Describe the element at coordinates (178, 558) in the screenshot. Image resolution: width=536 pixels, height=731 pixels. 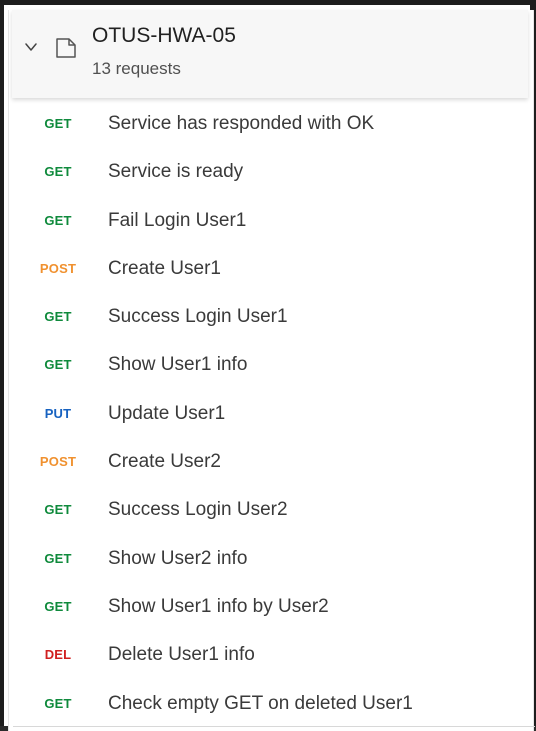
I see `request-name: Show User2 info` at that location.